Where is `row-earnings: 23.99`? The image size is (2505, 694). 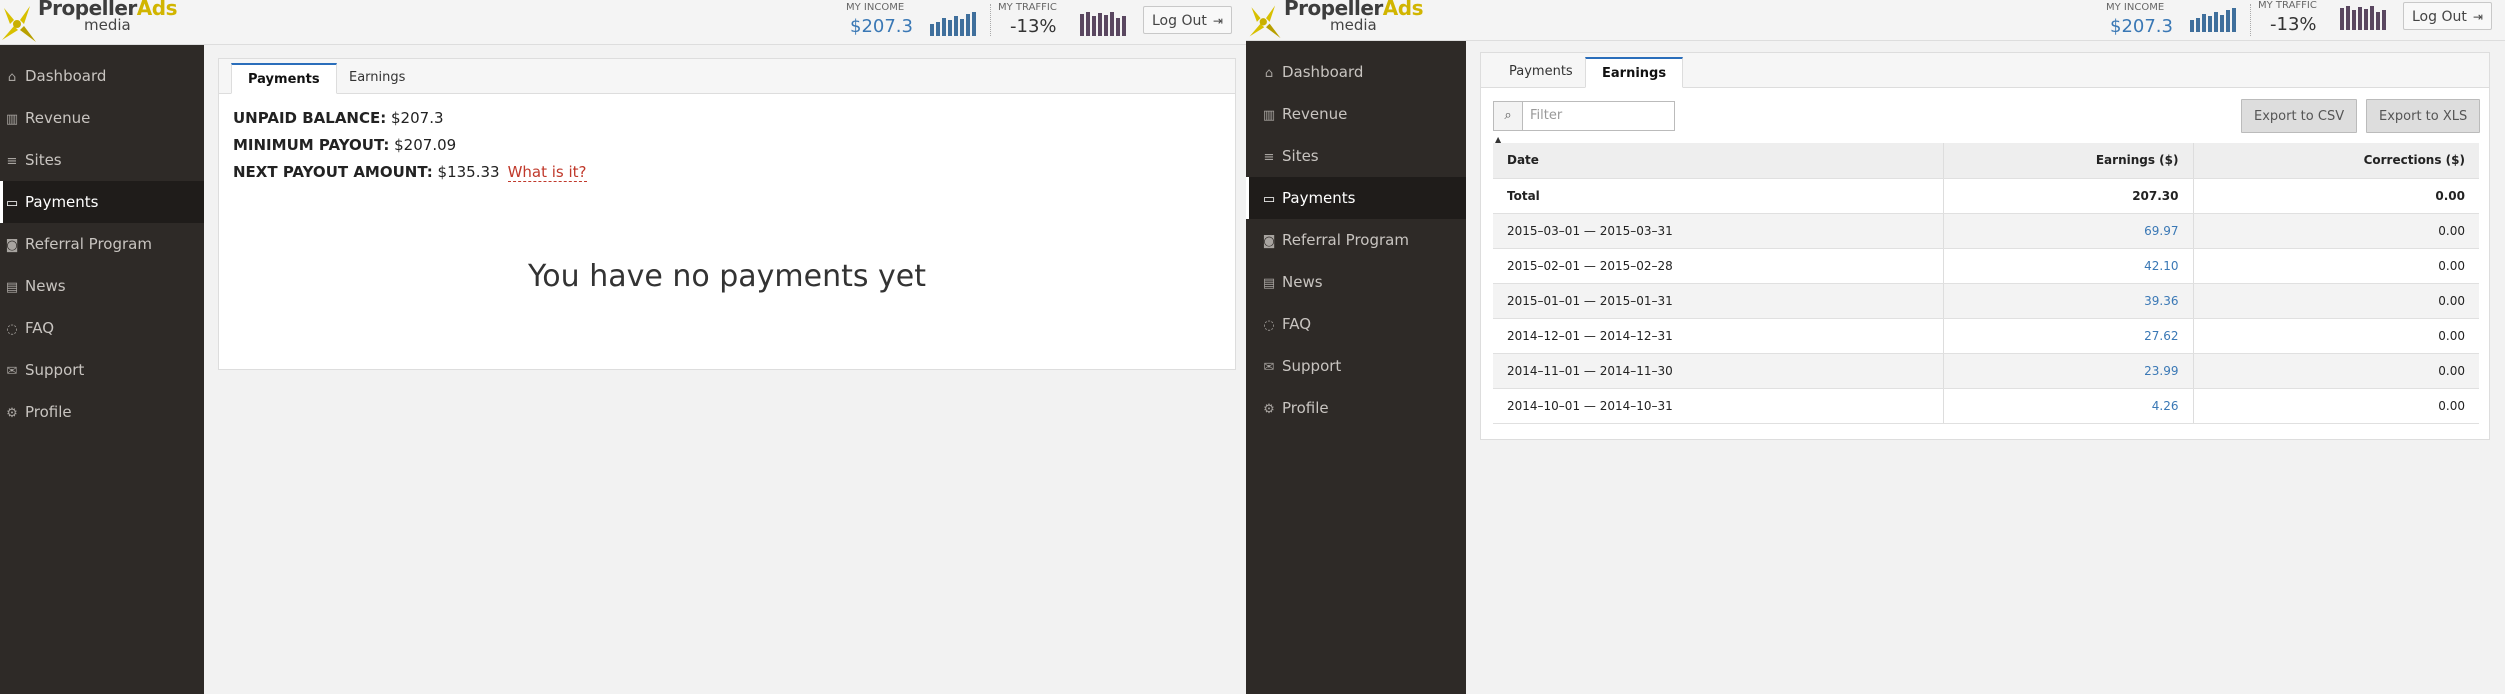 row-earnings: 23.99 is located at coordinates (2068, 371).